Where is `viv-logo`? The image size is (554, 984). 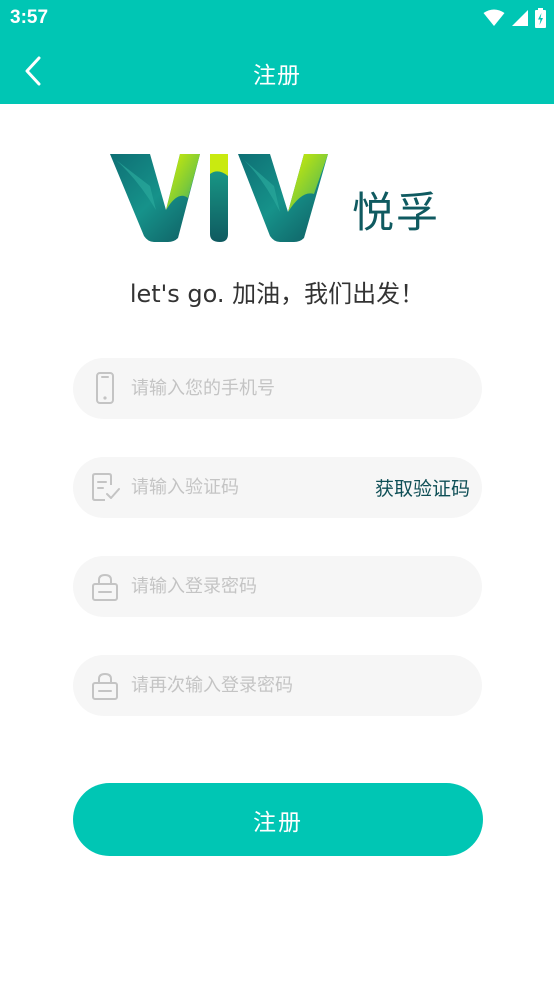 viv-logo is located at coordinates (219, 198).